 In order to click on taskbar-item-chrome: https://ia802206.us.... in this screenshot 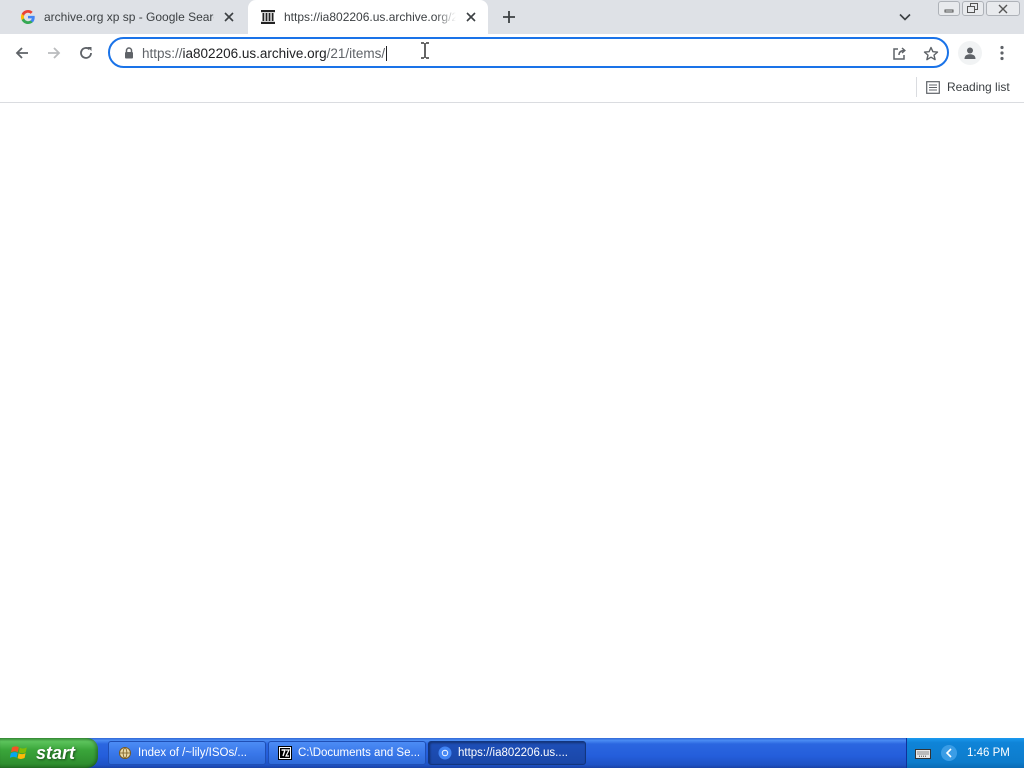, I will do `click(507, 753)`.